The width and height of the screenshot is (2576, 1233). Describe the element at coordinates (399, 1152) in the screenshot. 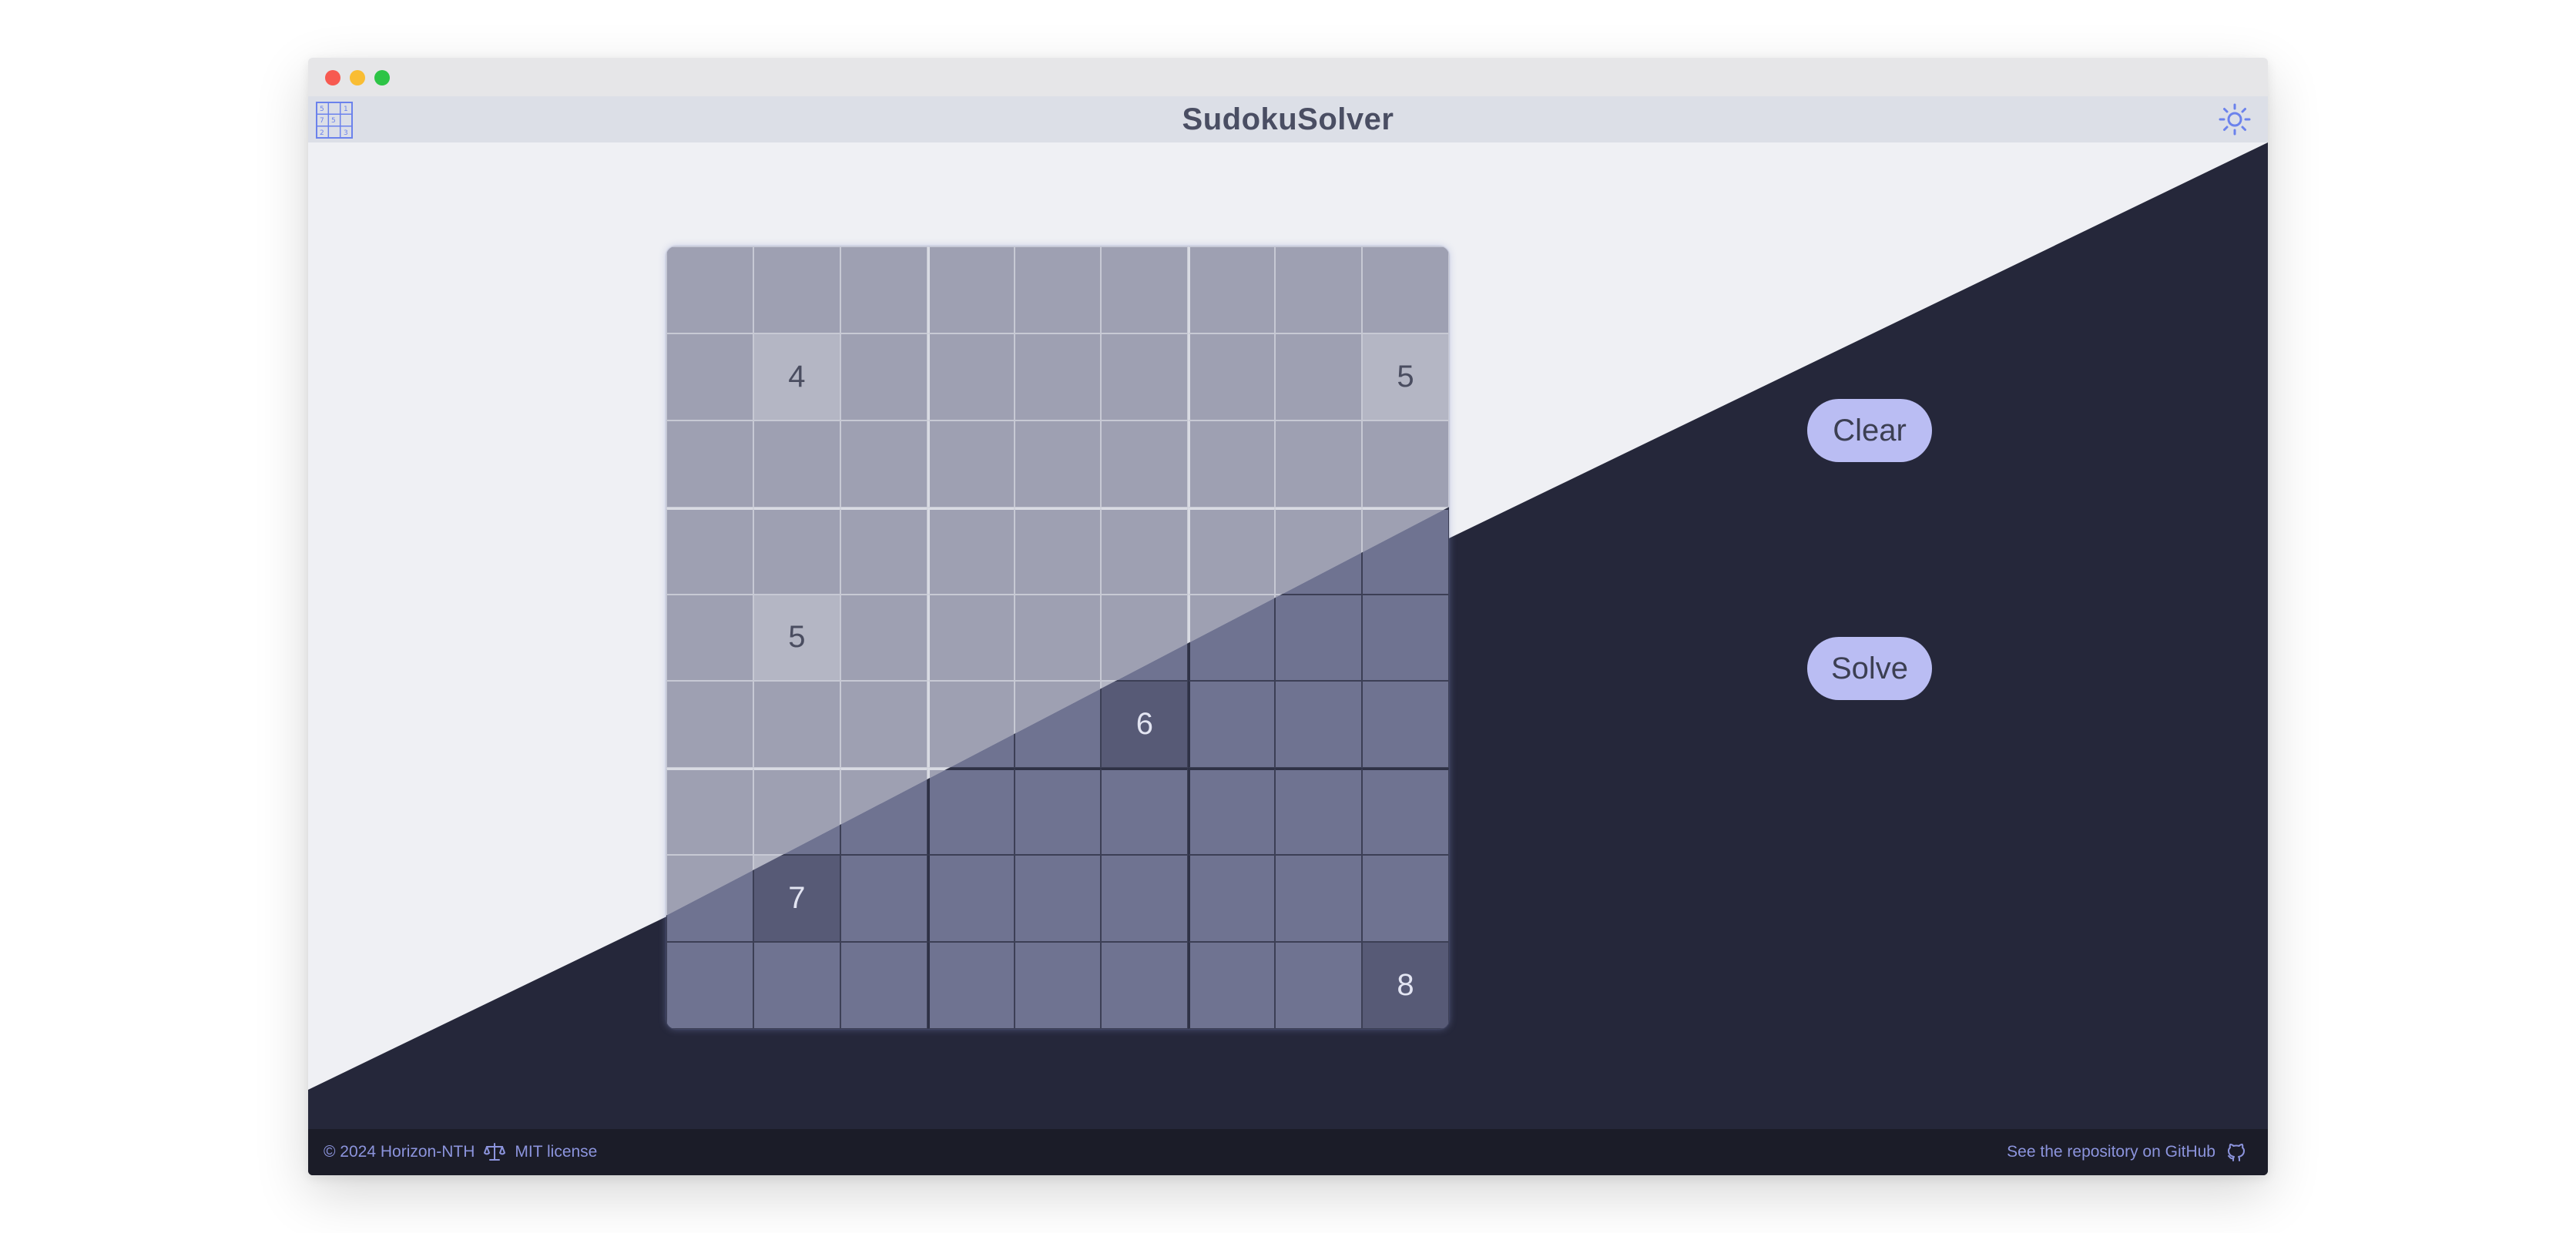

I see `copyright-text: © 2024 Horizon-NTH` at that location.